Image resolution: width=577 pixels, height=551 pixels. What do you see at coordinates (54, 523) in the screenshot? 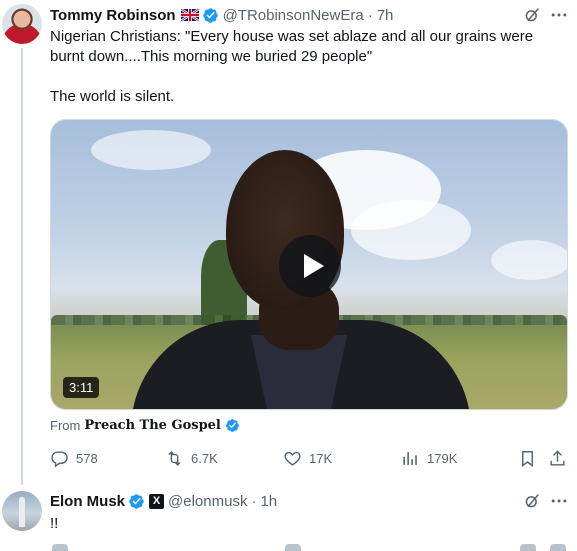
I see `post-text: !!` at bounding box center [54, 523].